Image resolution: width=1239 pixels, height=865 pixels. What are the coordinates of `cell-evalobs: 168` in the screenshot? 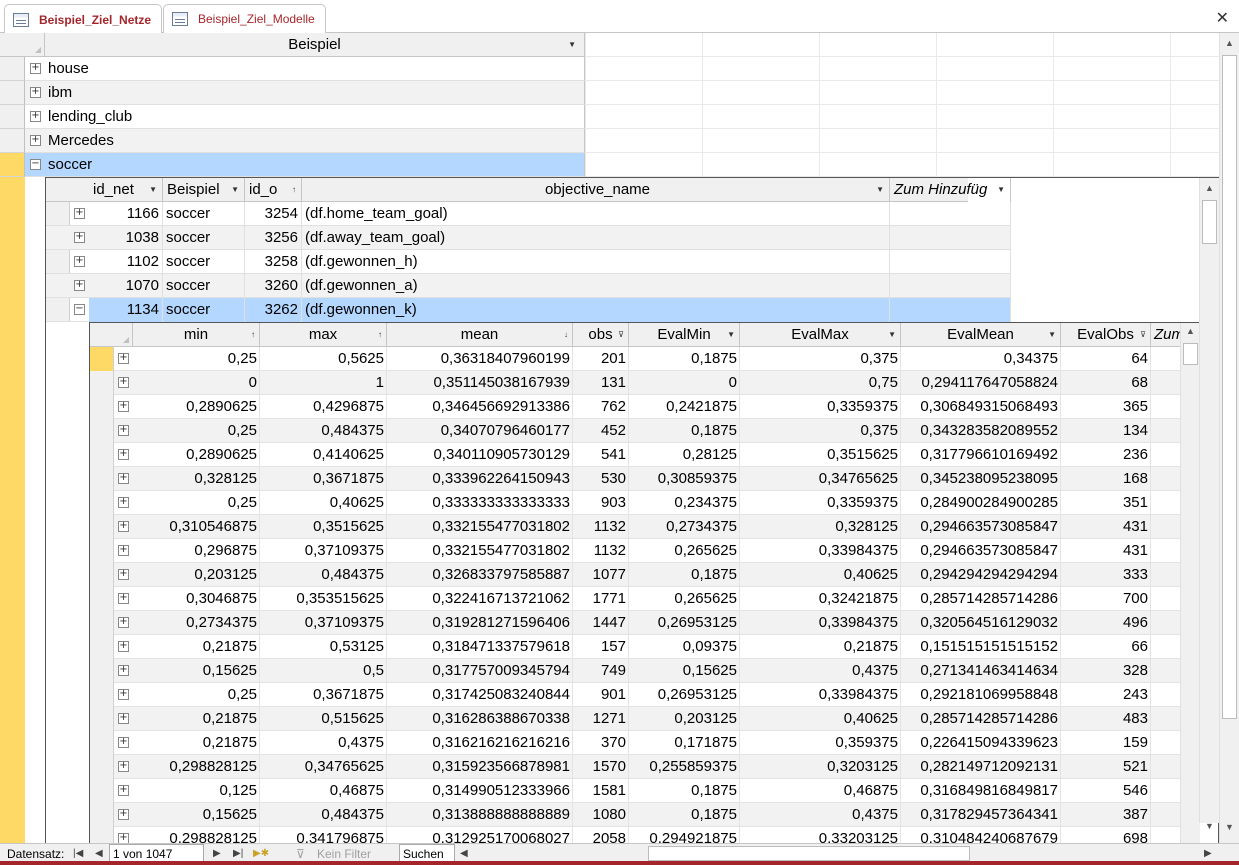 It's located at (1106, 479).